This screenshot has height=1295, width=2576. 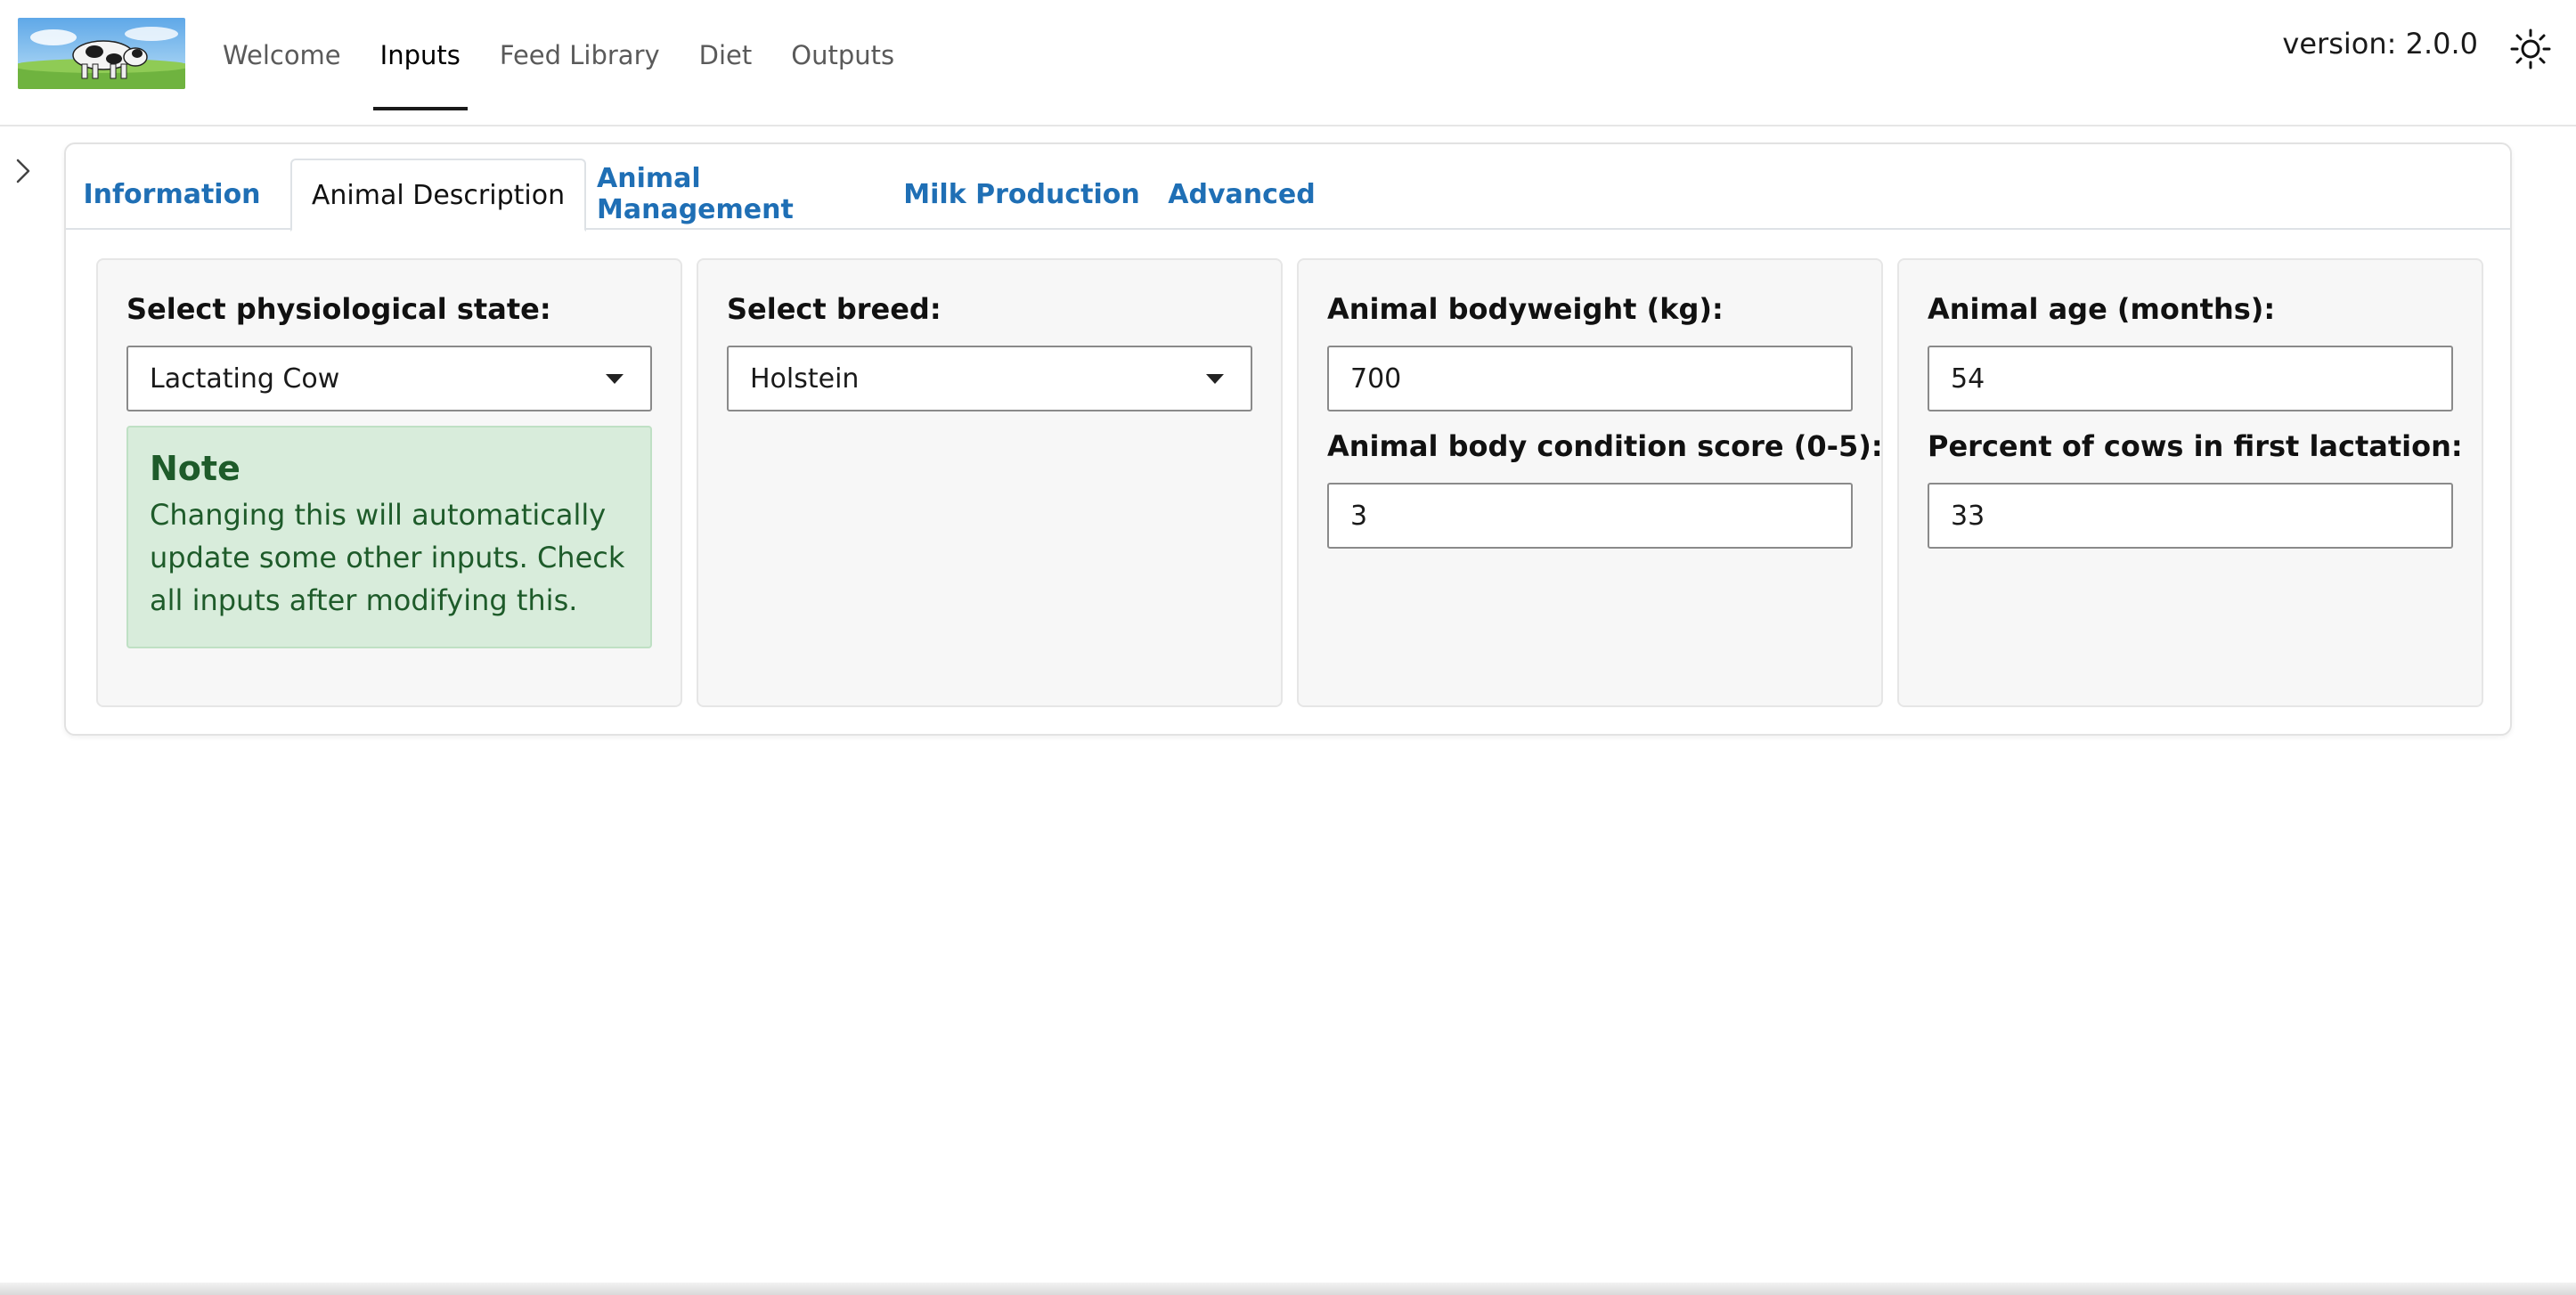 I want to click on nav-diet: Diet, so click(x=726, y=55).